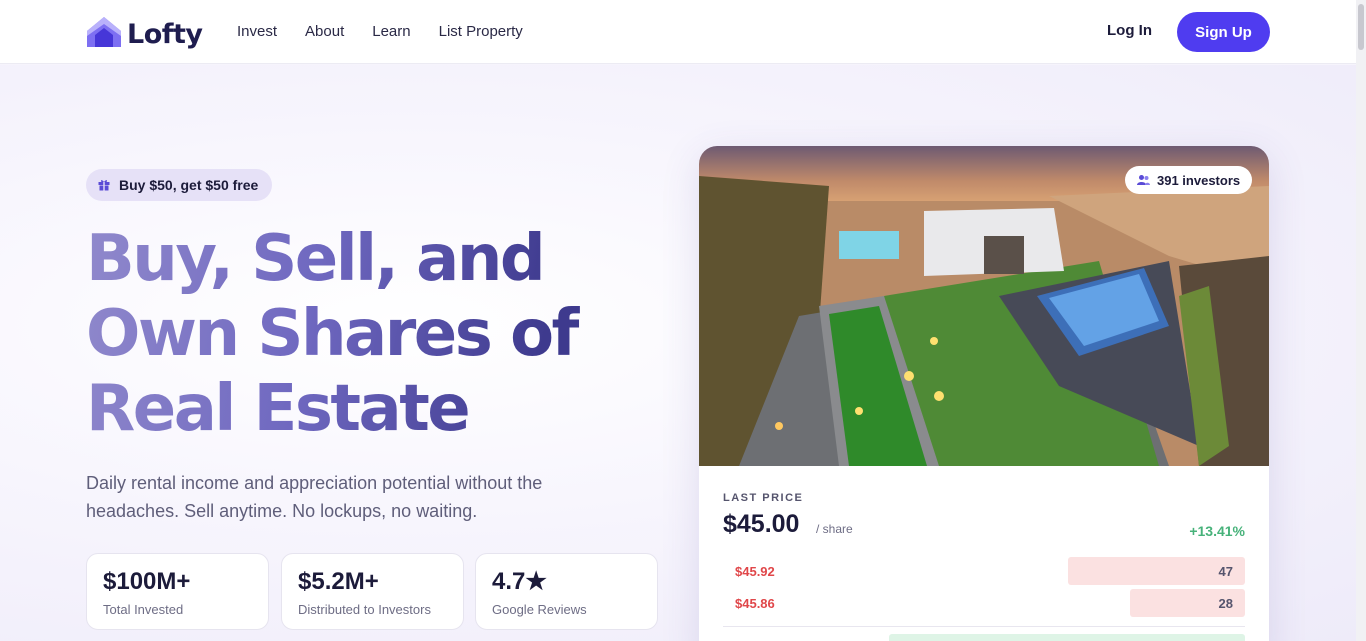 The image size is (1366, 641). What do you see at coordinates (984, 571) in the screenshot?
I see `ask-row: $45.92 47` at bounding box center [984, 571].